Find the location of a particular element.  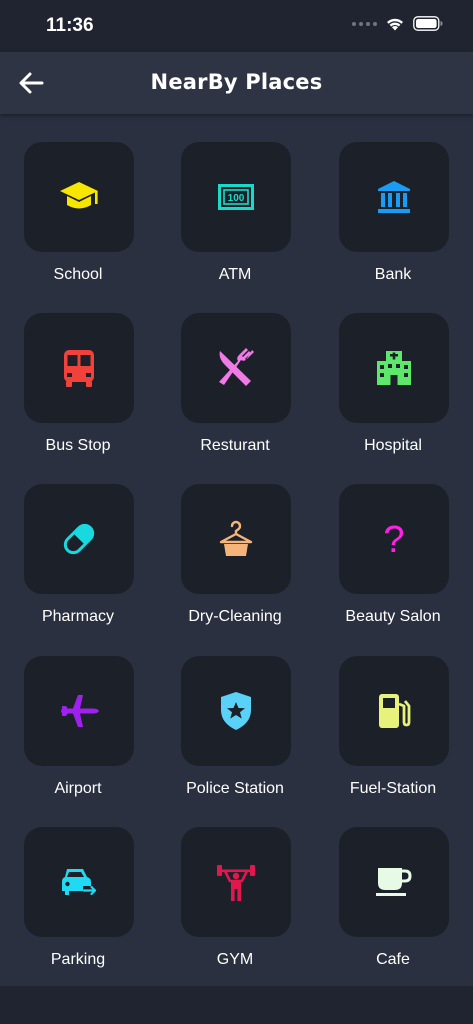

battery-icon is located at coordinates (428, 23).